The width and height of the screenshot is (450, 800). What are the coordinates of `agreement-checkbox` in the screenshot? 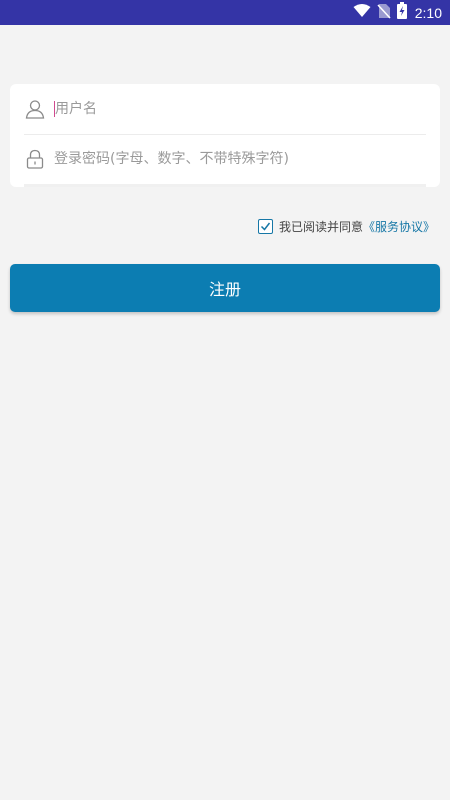 It's located at (265, 226).